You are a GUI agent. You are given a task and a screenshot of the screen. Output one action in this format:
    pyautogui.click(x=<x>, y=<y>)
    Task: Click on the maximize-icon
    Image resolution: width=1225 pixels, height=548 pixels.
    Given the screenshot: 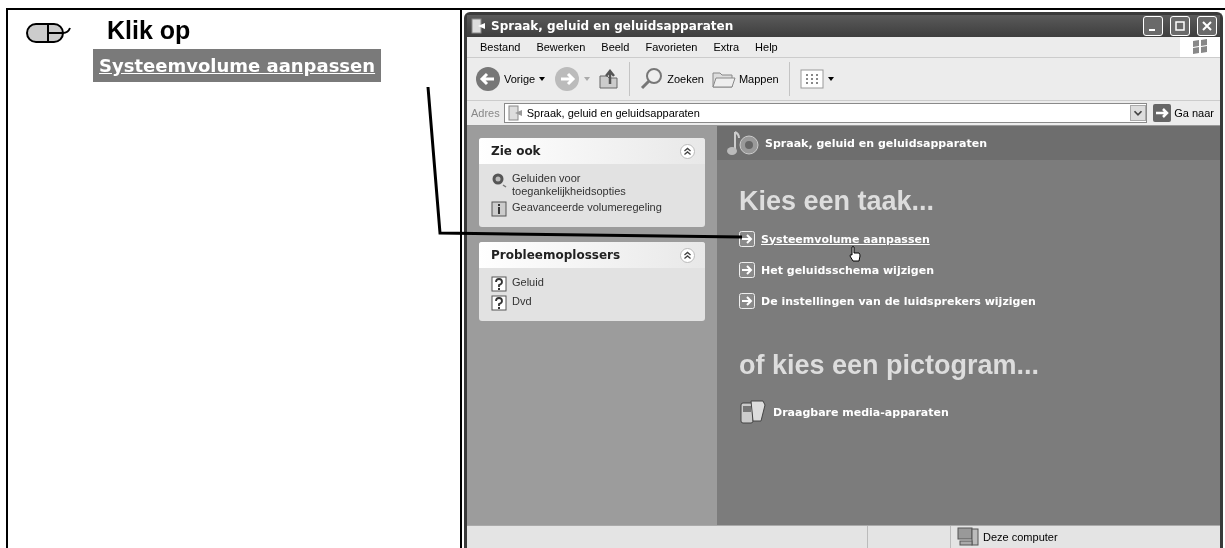 What is the action you would take?
    pyautogui.click(x=1180, y=26)
    